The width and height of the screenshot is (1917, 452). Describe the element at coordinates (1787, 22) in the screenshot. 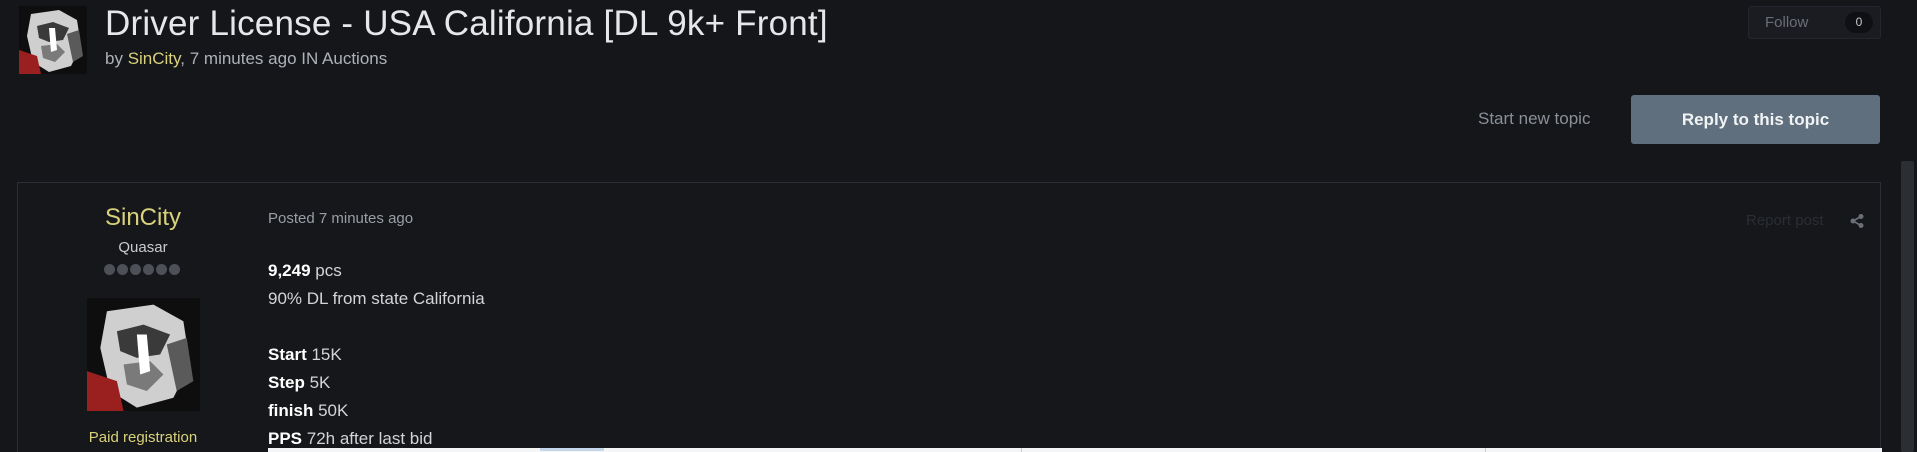

I see `follow-label: Follow` at that location.